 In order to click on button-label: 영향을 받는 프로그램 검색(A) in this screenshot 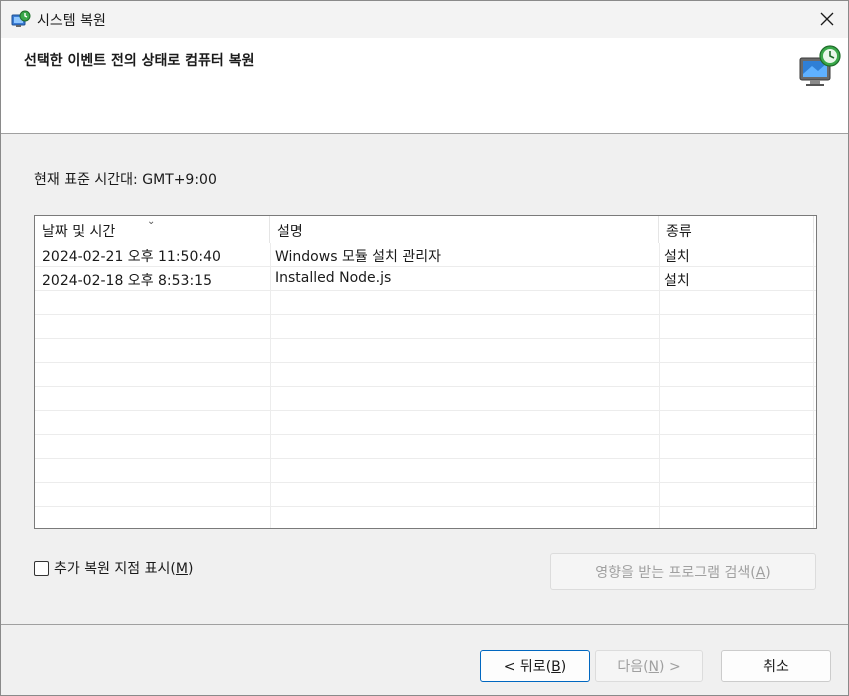, I will do `click(683, 572)`.